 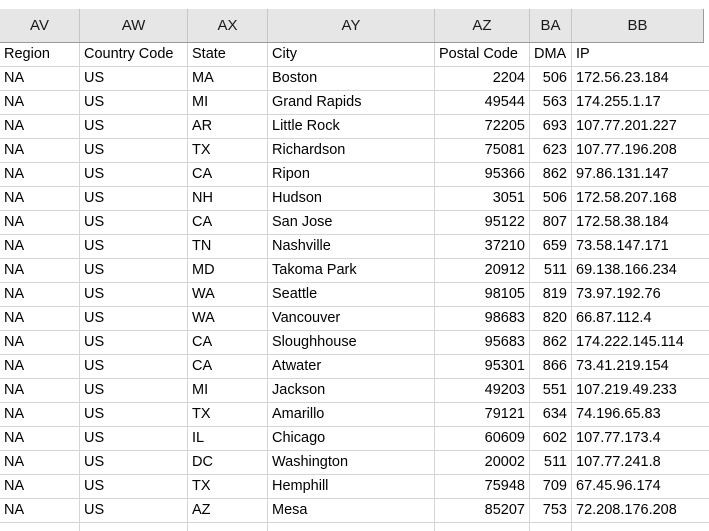 What do you see at coordinates (551, 102) in the screenshot?
I see `cell-dma: 563` at bounding box center [551, 102].